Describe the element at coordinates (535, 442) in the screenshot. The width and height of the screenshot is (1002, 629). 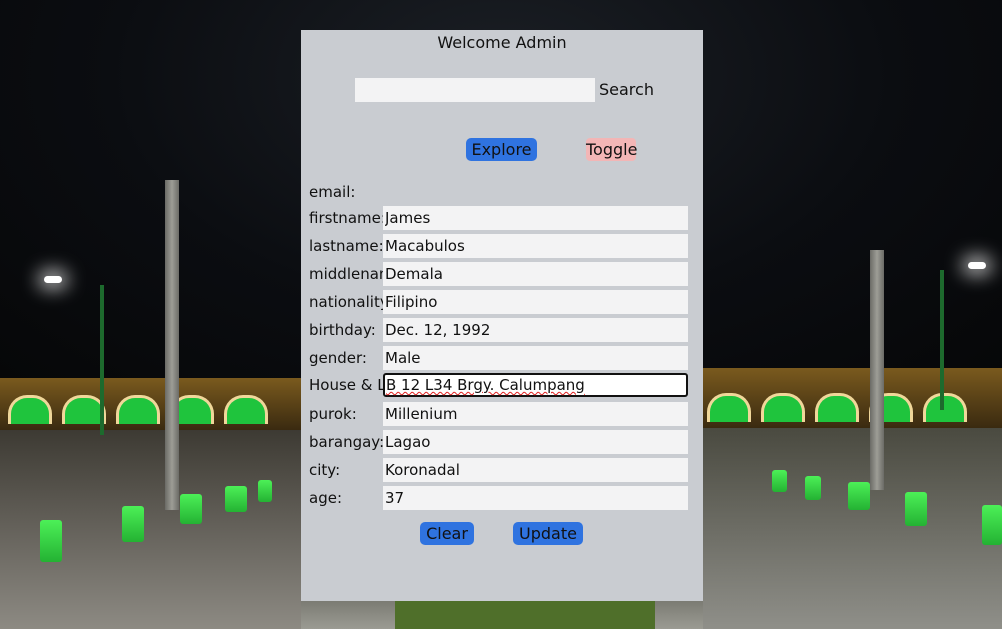
I see `barangay-field` at that location.